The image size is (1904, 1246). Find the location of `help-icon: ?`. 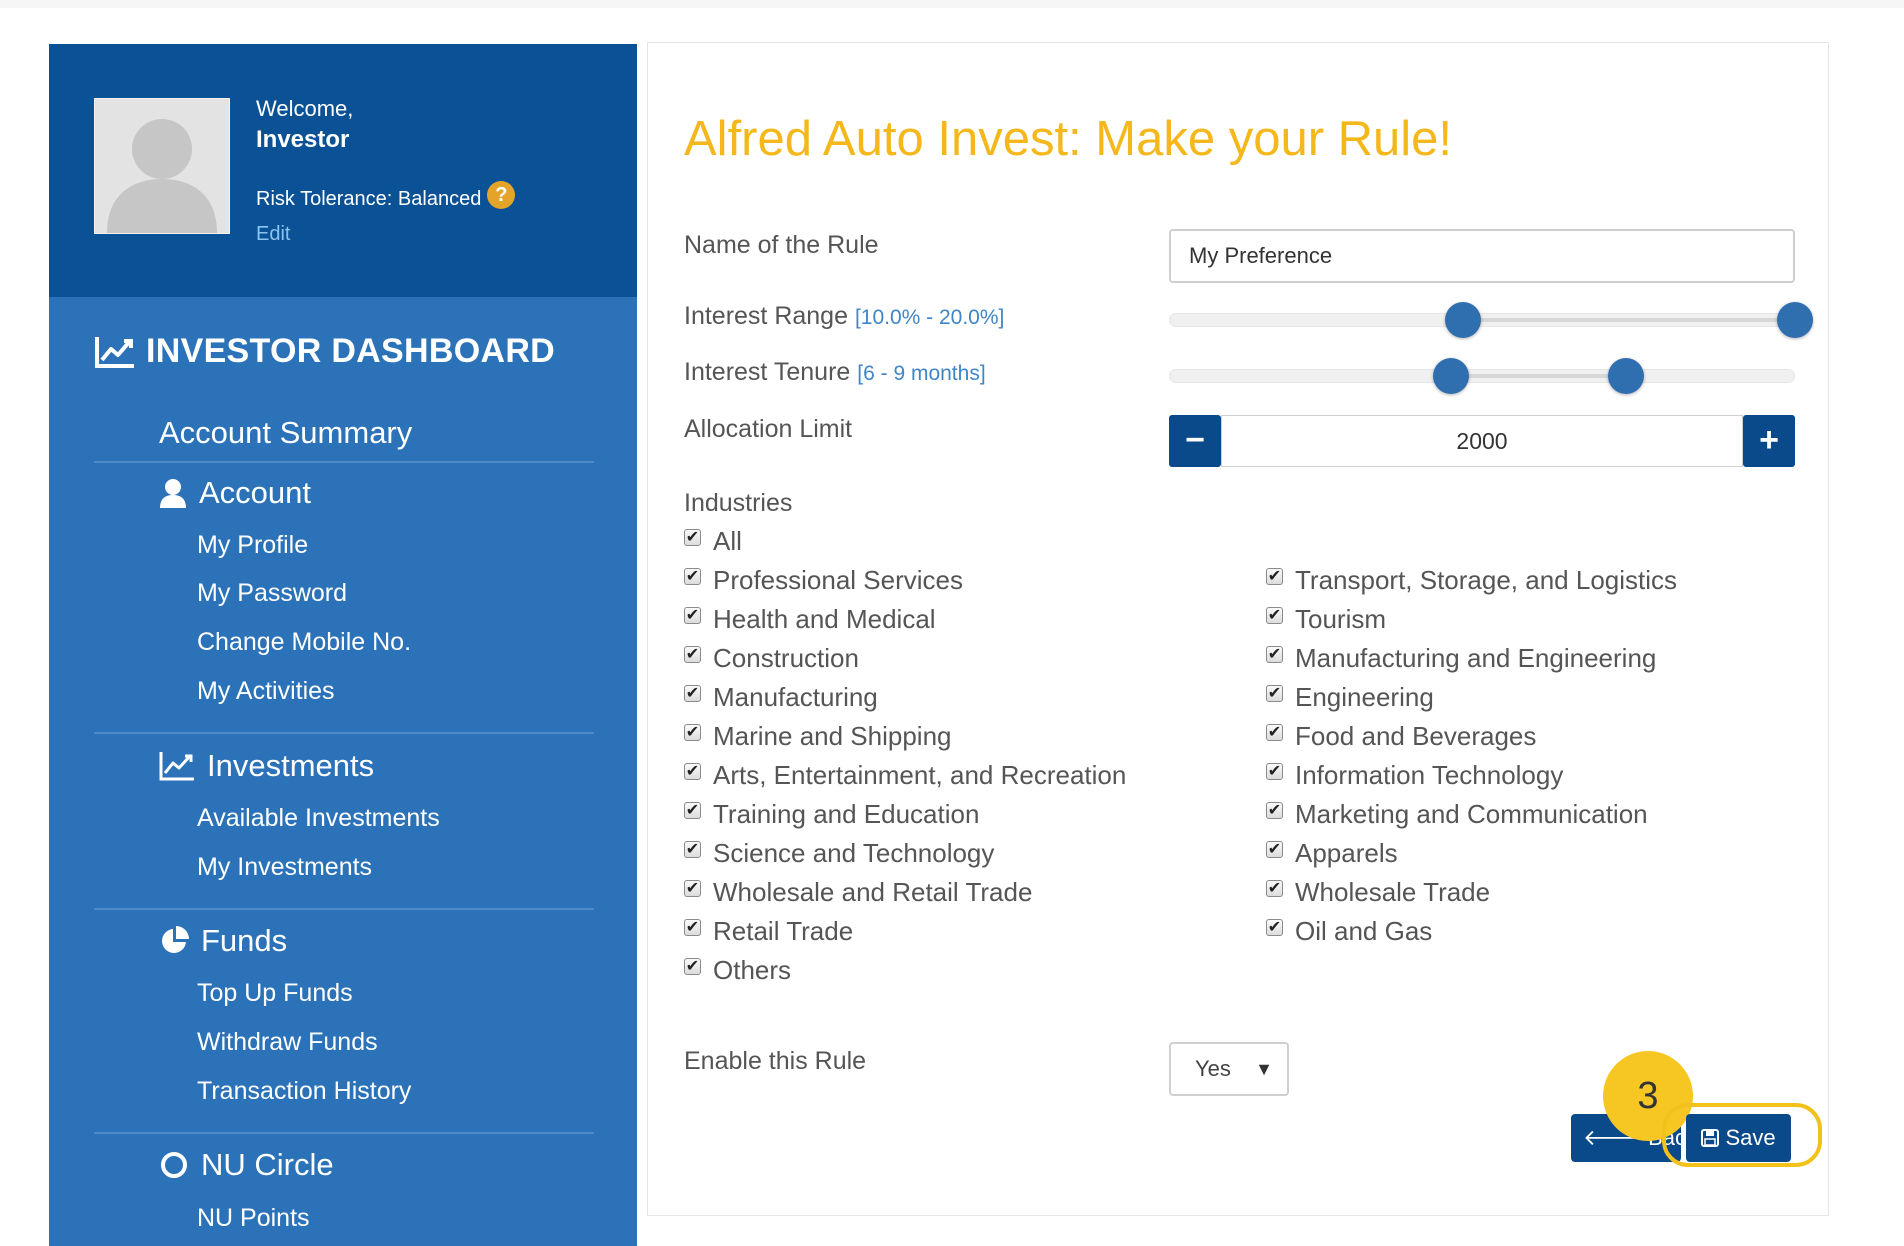

help-icon: ? is located at coordinates (501, 194).